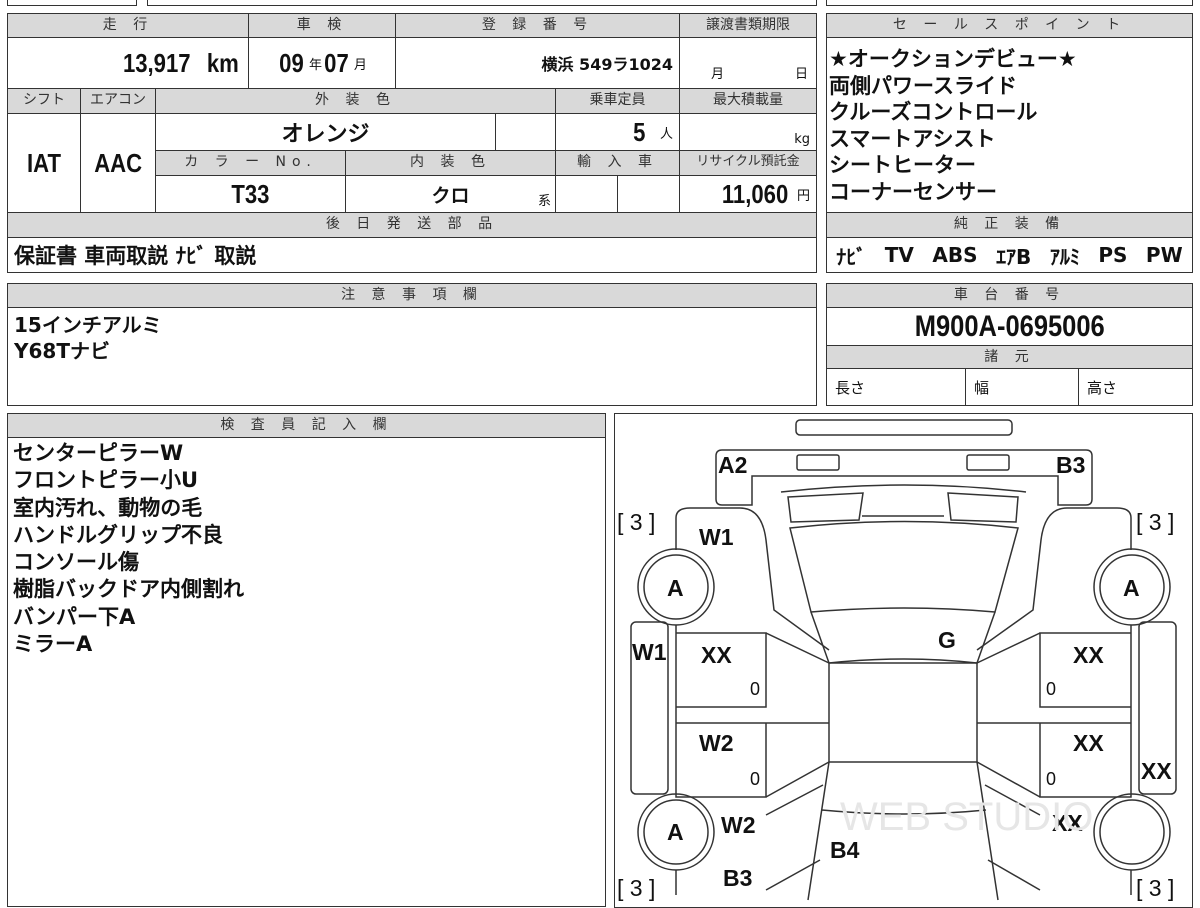 This screenshot has height=908, width=1200. I want to click on height-cell: 高さ, so click(1135, 387).